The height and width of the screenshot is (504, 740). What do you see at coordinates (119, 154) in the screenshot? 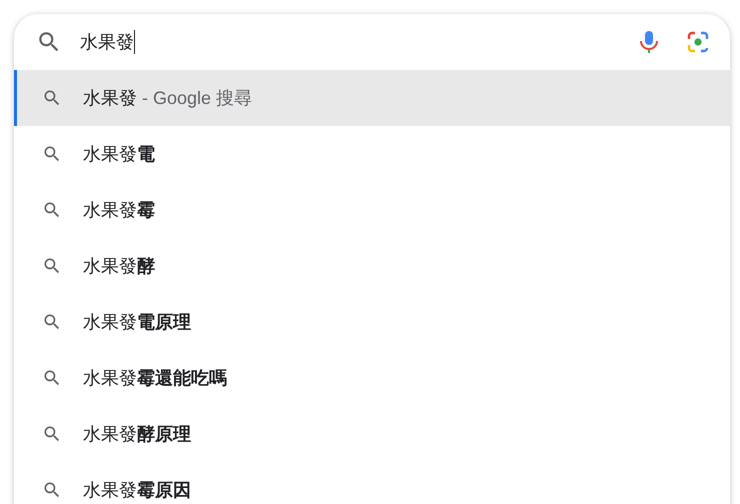
I see `suggestion-text: 水果發電` at bounding box center [119, 154].